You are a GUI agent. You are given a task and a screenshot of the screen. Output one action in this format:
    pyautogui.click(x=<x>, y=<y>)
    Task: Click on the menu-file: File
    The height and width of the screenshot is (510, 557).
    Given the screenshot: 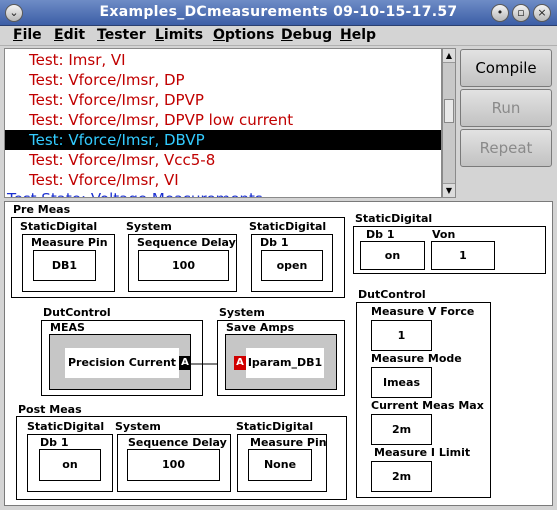 What is the action you would take?
    pyautogui.click(x=27, y=35)
    